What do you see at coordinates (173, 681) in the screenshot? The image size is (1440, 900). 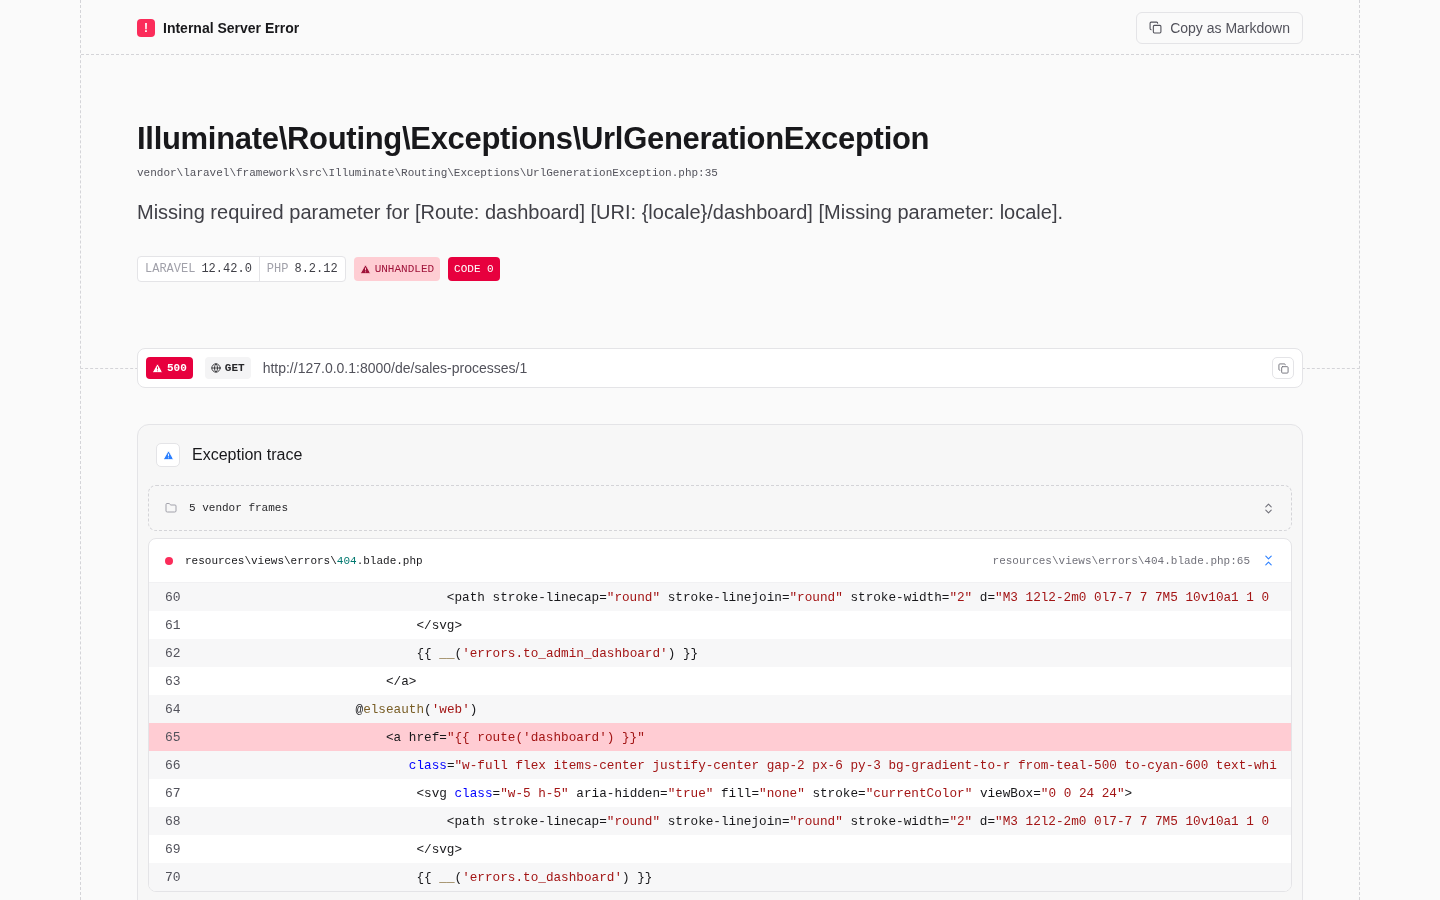 I see `line-number: 63` at bounding box center [173, 681].